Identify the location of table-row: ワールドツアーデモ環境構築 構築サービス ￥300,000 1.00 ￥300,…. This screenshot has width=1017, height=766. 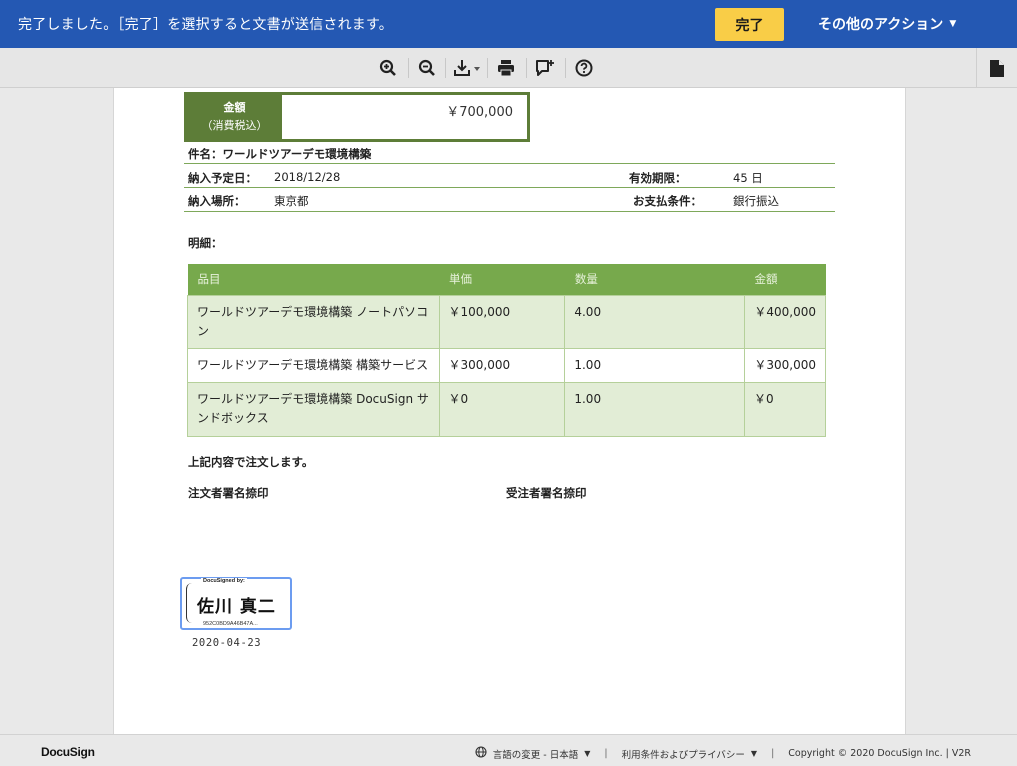
(507, 365).